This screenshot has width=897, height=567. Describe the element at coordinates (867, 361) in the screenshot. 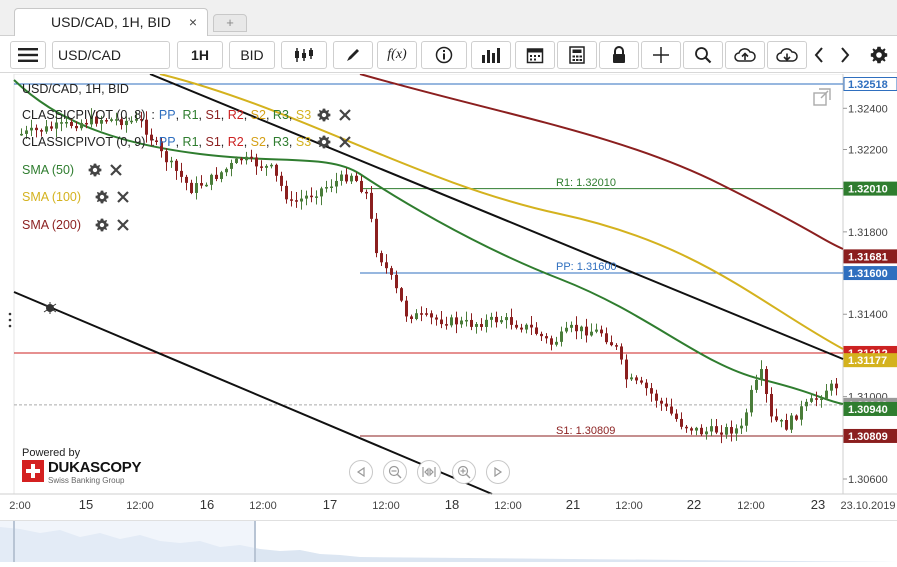

I see `price-box-label: 1.31177` at that location.